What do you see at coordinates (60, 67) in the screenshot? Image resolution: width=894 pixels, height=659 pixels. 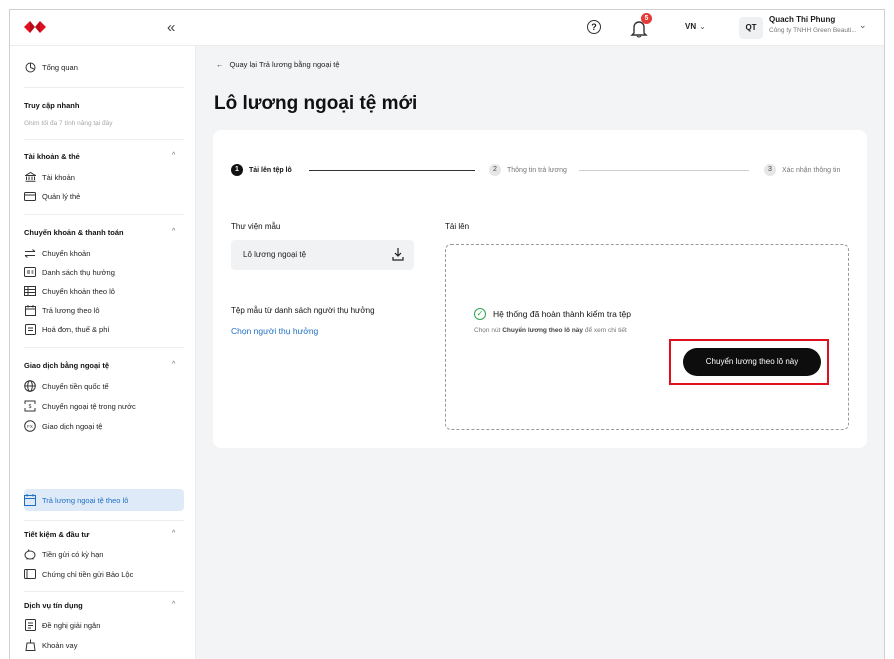 I see `sidebar-item-label: Tổng quan` at bounding box center [60, 67].